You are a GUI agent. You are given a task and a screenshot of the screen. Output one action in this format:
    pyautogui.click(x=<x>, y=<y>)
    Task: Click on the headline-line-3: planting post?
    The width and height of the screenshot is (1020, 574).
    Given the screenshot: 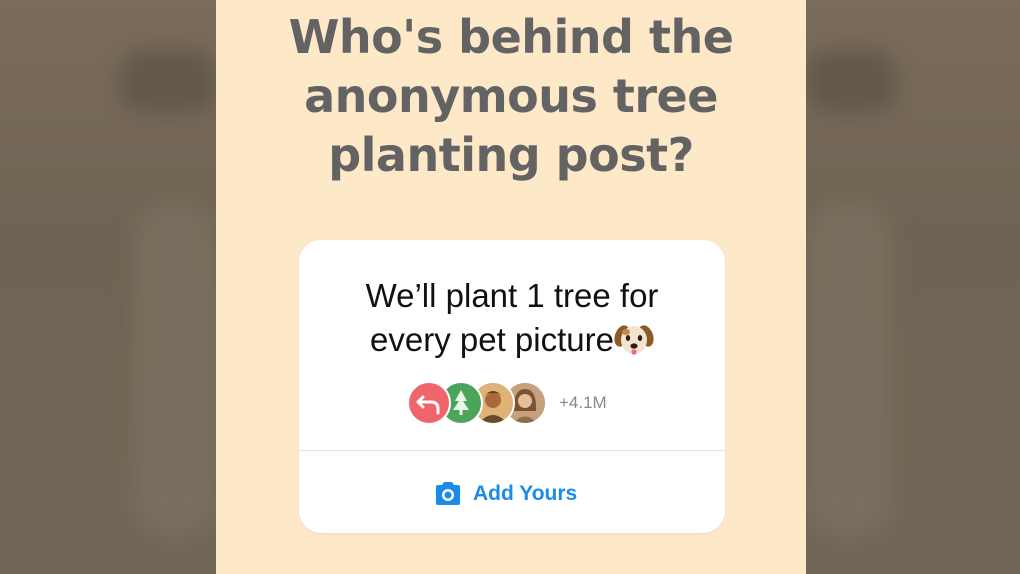 What is the action you would take?
    pyautogui.click(x=511, y=155)
    